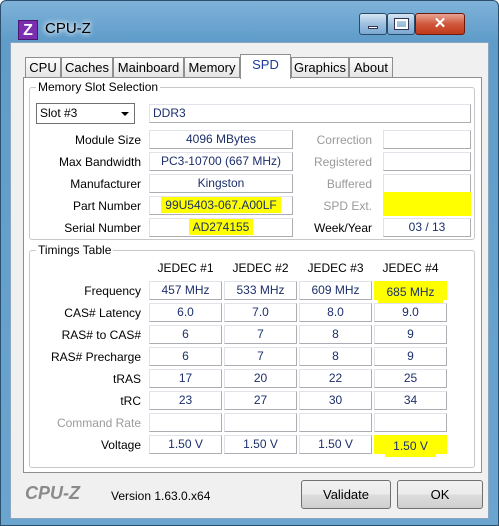 This screenshot has width=499, height=526. What do you see at coordinates (43, 67) in the screenshot?
I see `tab-cpu: CPU` at bounding box center [43, 67].